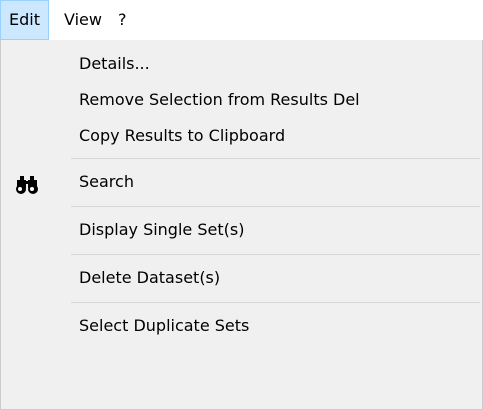 This screenshot has height=410, width=483. Describe the element at coordinates (27, 183) in the screenshot. I see `binoculars-icon` at that location.